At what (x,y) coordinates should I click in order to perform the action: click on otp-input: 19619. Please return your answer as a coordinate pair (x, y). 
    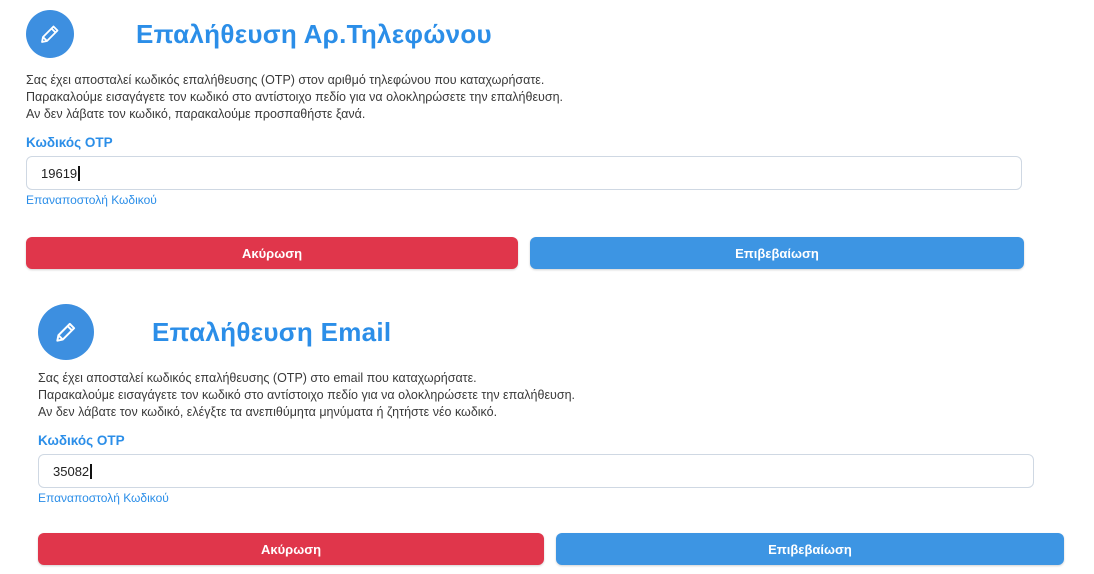
    Looking at the image, I should click on (524, 173).